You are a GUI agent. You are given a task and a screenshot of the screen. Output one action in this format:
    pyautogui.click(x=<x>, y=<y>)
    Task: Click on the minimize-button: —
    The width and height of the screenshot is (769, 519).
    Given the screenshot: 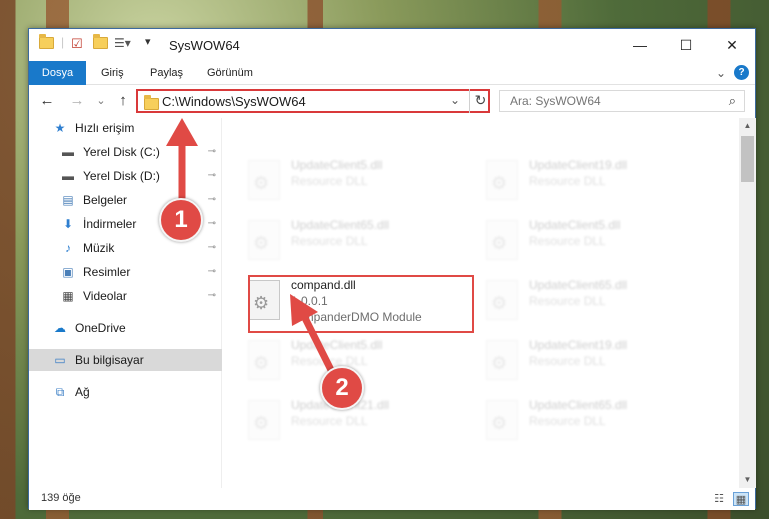 What is the action you would take?
    pyautogui.click(x=640, y=45)
    